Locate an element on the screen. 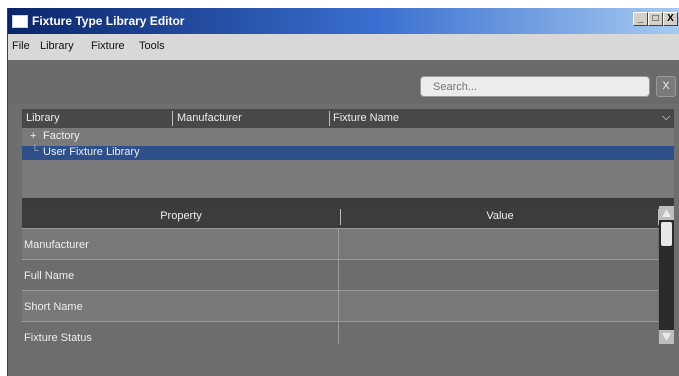  chevron-down-icon: ⌵ is located at coordinates (666, 117).